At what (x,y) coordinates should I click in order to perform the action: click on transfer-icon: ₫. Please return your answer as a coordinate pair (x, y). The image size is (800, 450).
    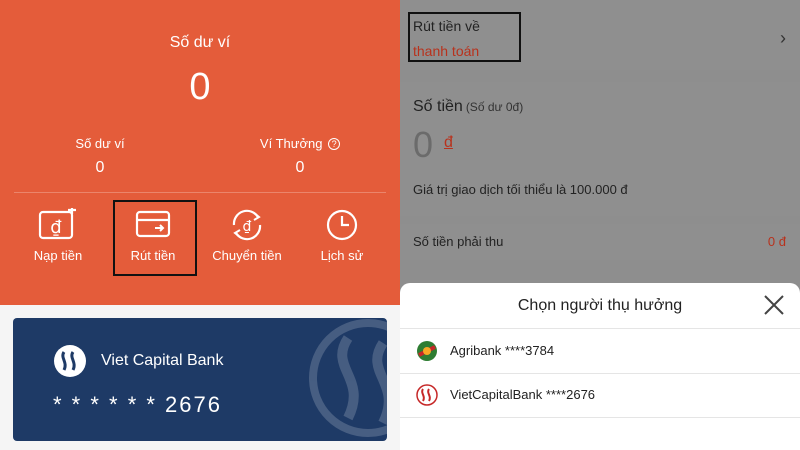
    Looking at the image, I should click on (247, 225).